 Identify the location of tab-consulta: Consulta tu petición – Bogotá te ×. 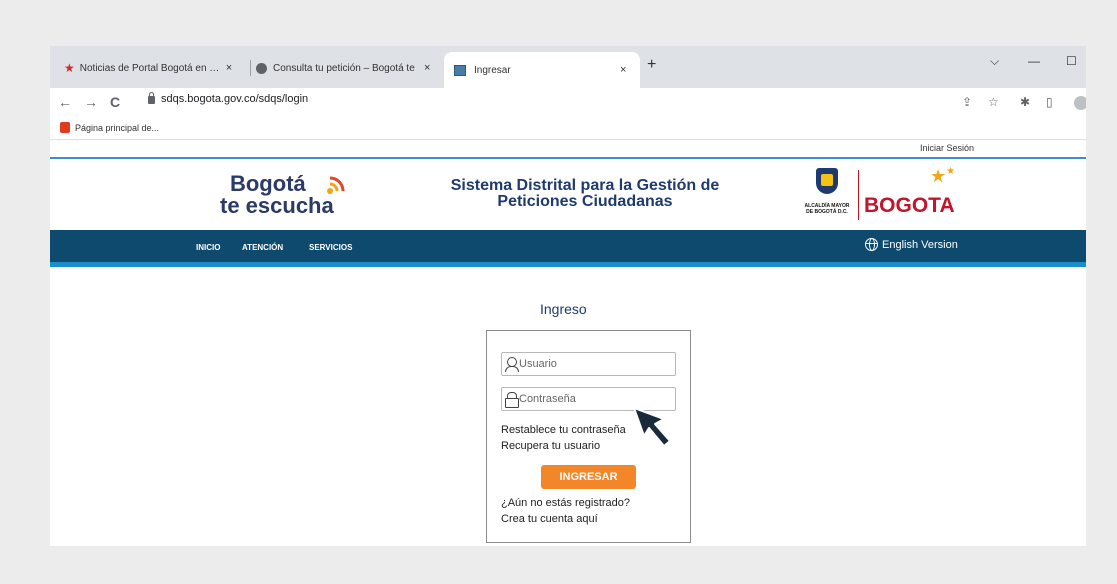
(348, 68).